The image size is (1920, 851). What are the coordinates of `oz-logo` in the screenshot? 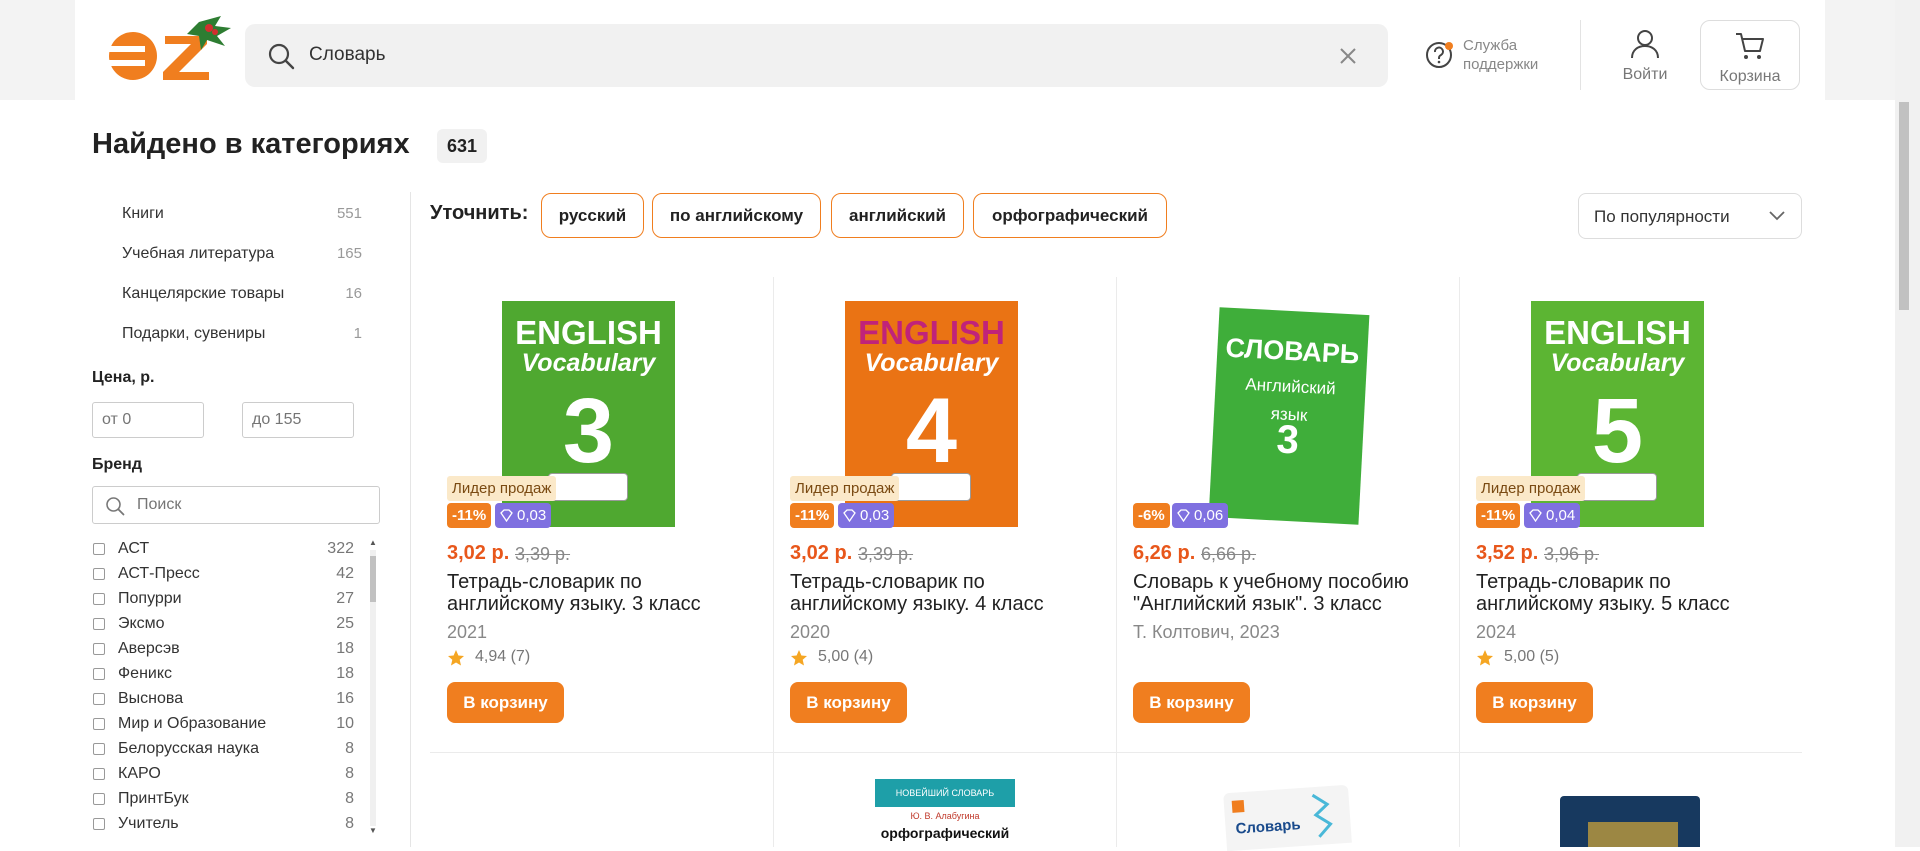 It's located at (168, 48).